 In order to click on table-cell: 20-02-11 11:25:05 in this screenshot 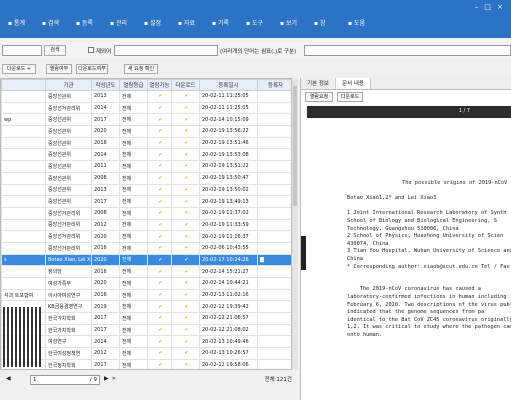, I will do `click(228, 108)`.